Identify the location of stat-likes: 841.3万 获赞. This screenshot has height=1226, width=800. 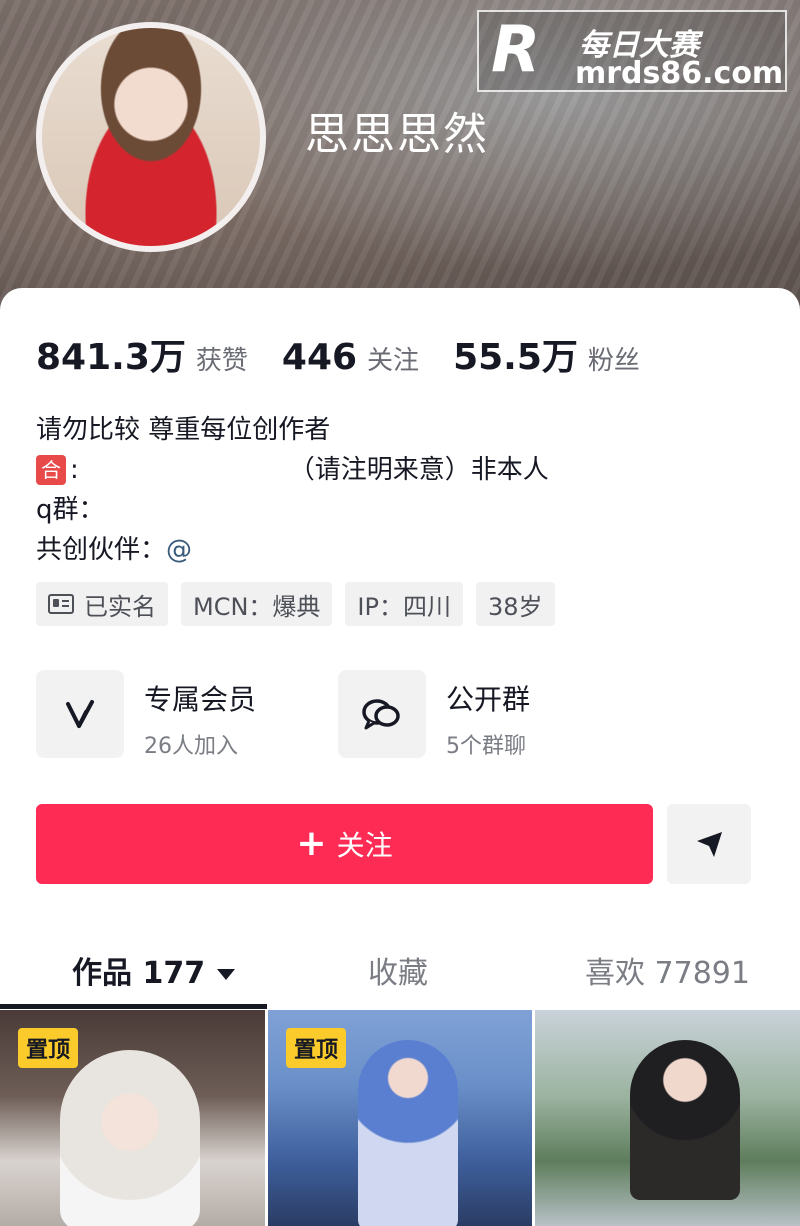
(142, 354).